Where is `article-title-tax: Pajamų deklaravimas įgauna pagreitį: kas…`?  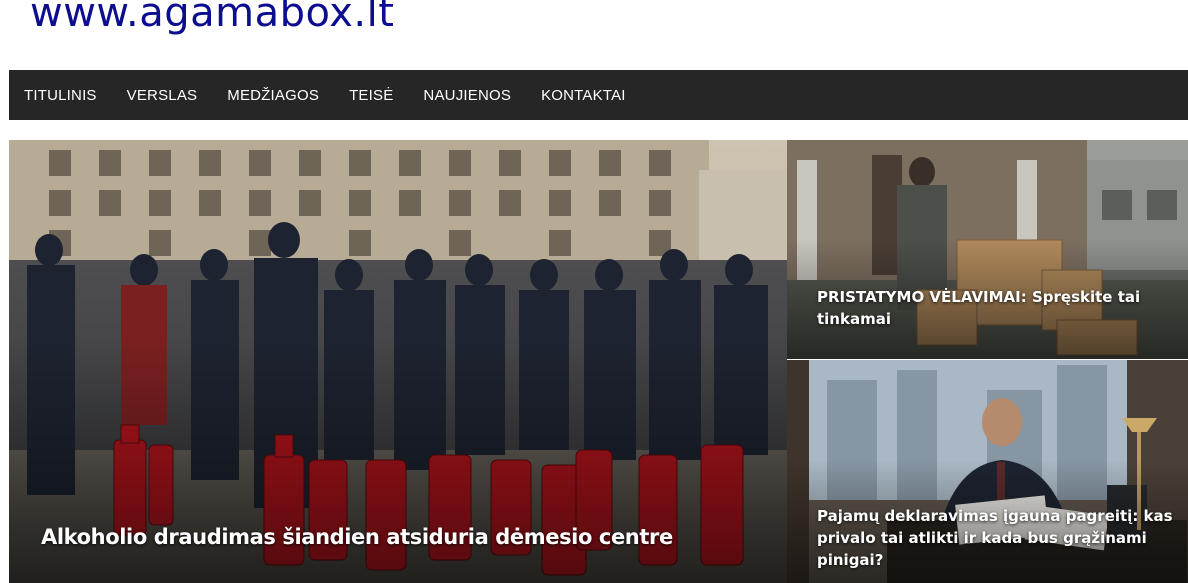
article-title-tax: Pajamų deklaravimas įgauna pagreitį: kas… is located at coordinates (997, 538).